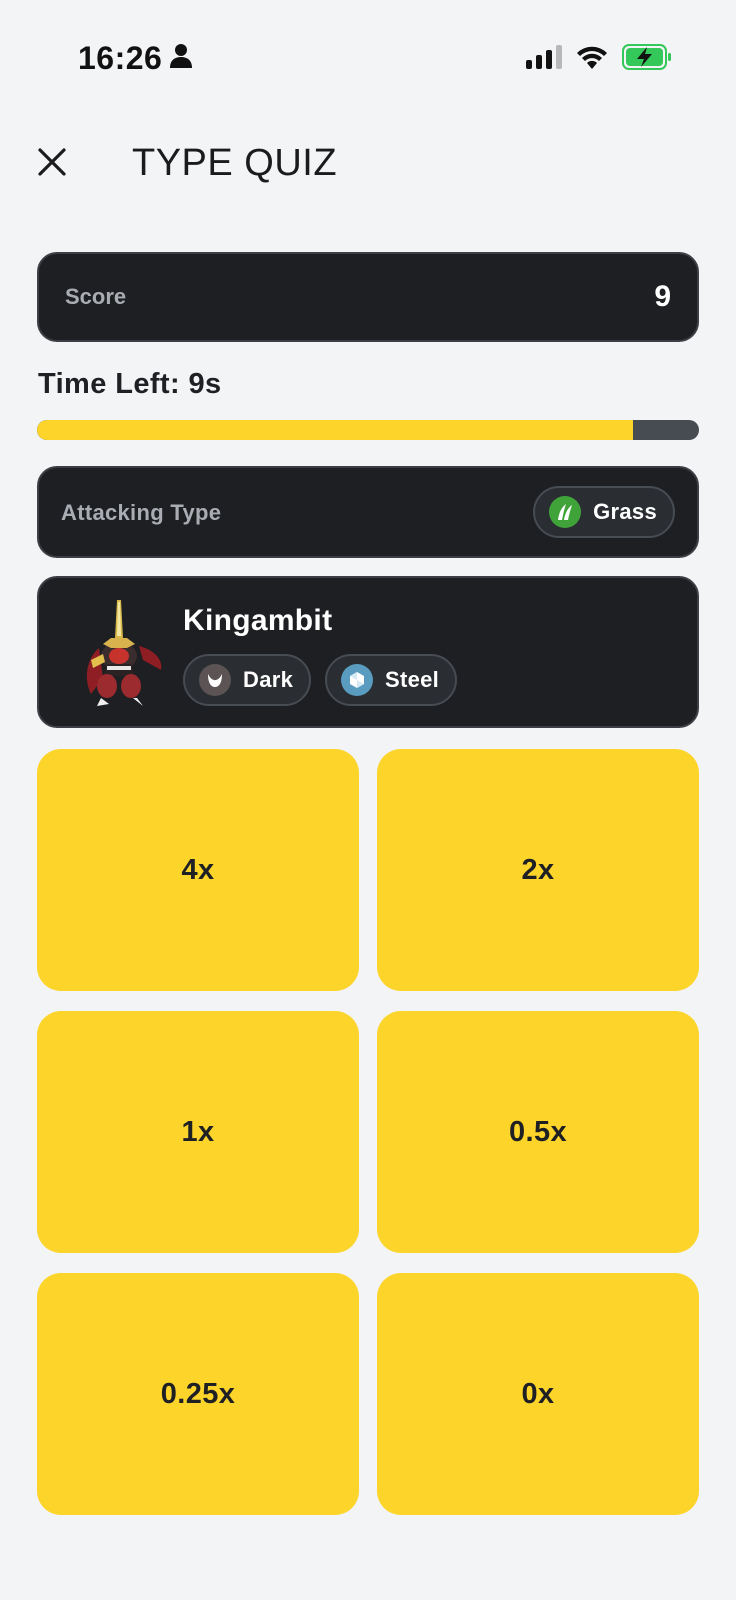 This screenshot has height=1600, width=736. What do you see at coordinates (368, 652) in the screenshot?
I see `defender-card: Kingambit Dark Steel` at bounding box center [368, 652].